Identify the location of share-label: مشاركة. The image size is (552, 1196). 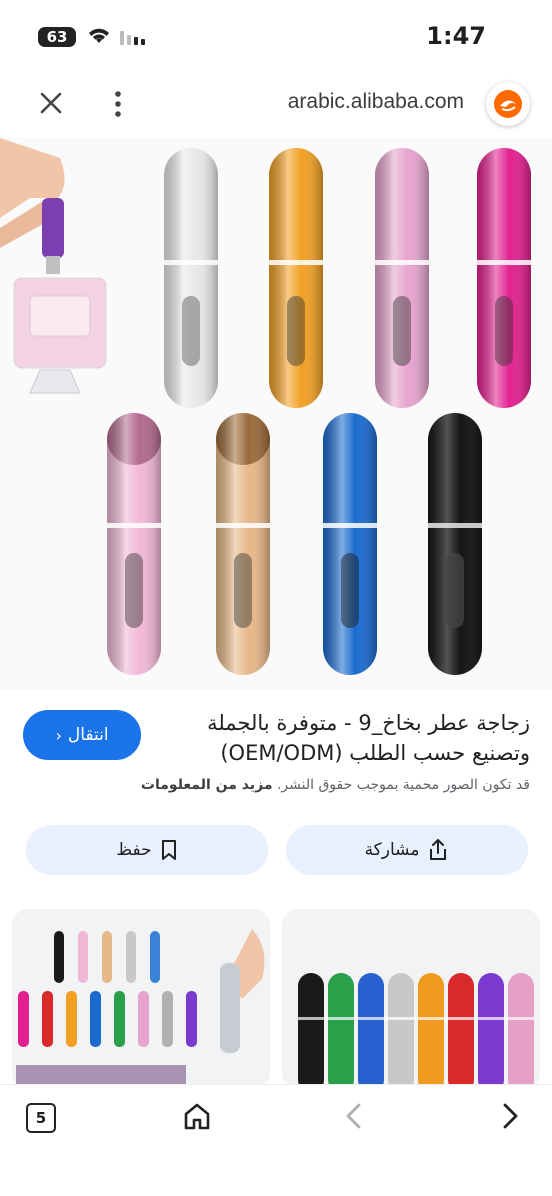
(392, 850).